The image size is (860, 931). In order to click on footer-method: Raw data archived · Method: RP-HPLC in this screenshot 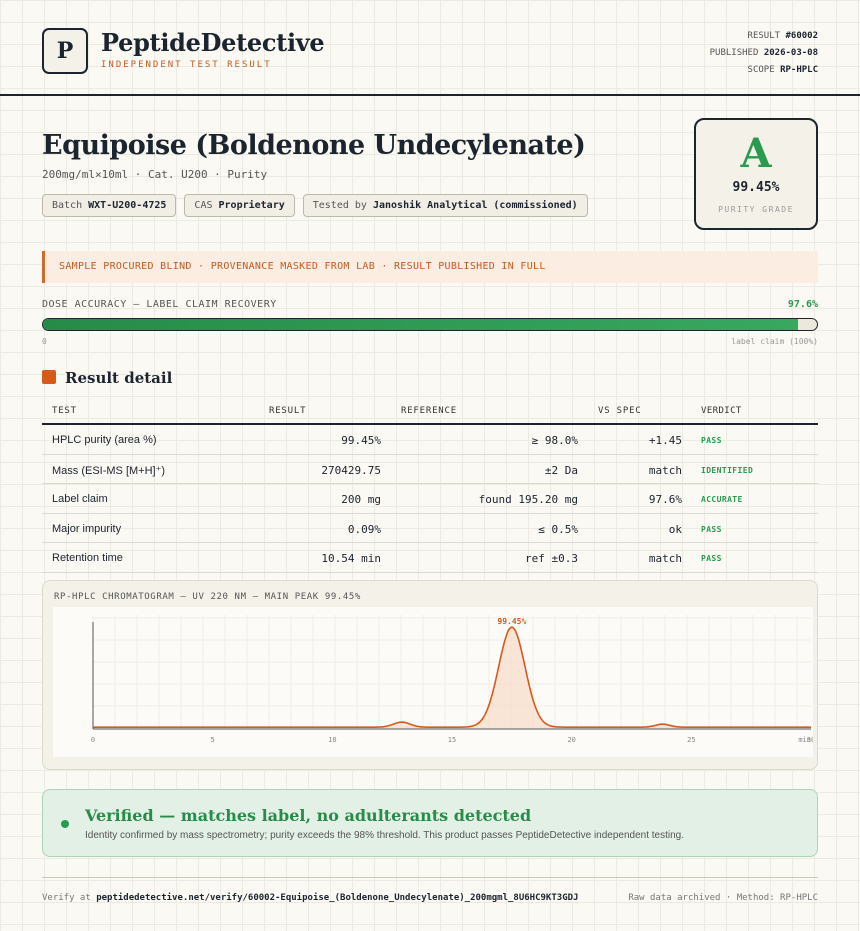, I will do `click(723, 898)`.